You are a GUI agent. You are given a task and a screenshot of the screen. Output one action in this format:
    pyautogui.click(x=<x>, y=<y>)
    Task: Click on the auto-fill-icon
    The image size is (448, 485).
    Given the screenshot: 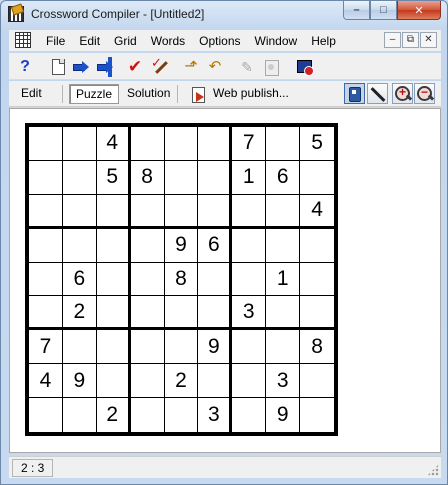 What is the action you would take?
    pyautogui.click(x=161, y=66)
    